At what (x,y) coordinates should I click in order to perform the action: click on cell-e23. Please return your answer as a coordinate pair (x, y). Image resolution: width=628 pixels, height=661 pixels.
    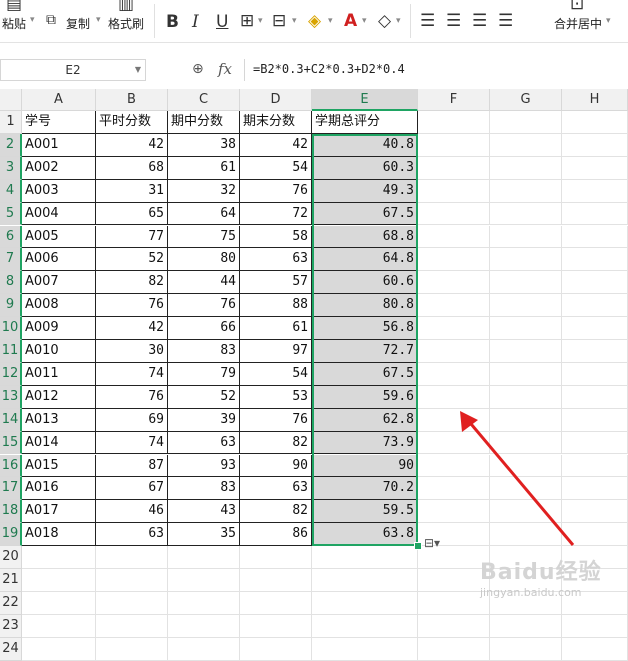
    Looking at the image, I should click on (365, 626).